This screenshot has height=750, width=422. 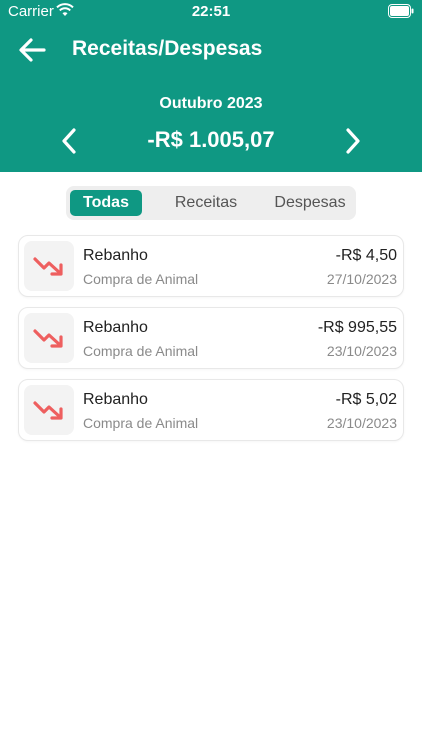 I want to click on chevron-right-icon, so click(x=352, y=141).